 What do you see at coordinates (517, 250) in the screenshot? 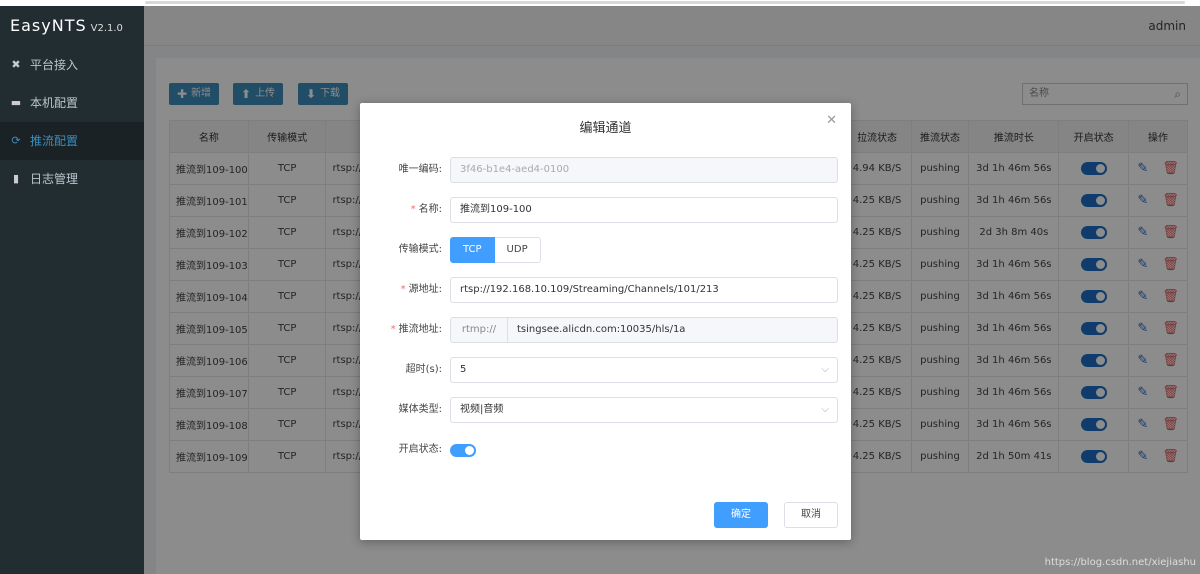
I see `mode-option-udp: UDP` at bounding box center [517, 250].